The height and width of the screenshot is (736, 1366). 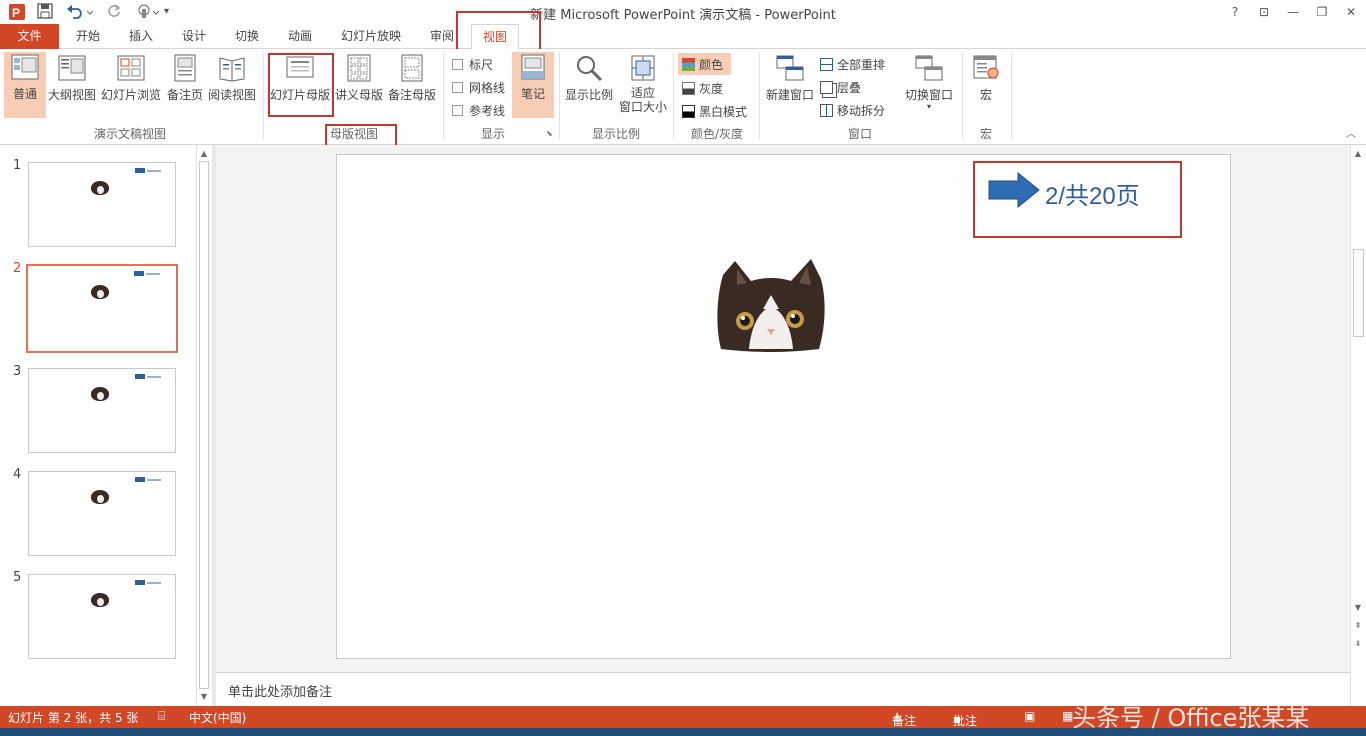 I want to click on fit-to-window-button: 适应 窗口大小, so click(x=643, y=83).